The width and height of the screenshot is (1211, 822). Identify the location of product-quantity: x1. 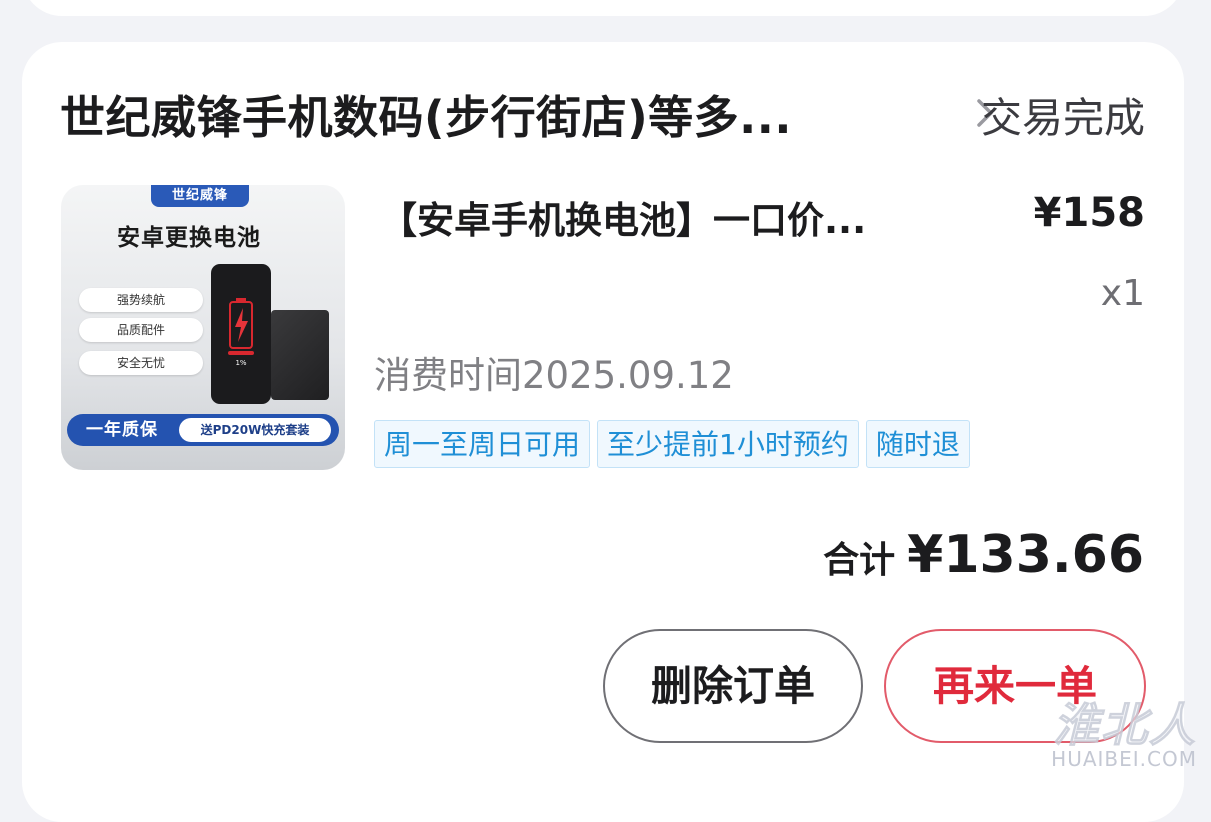
(1122, 293).